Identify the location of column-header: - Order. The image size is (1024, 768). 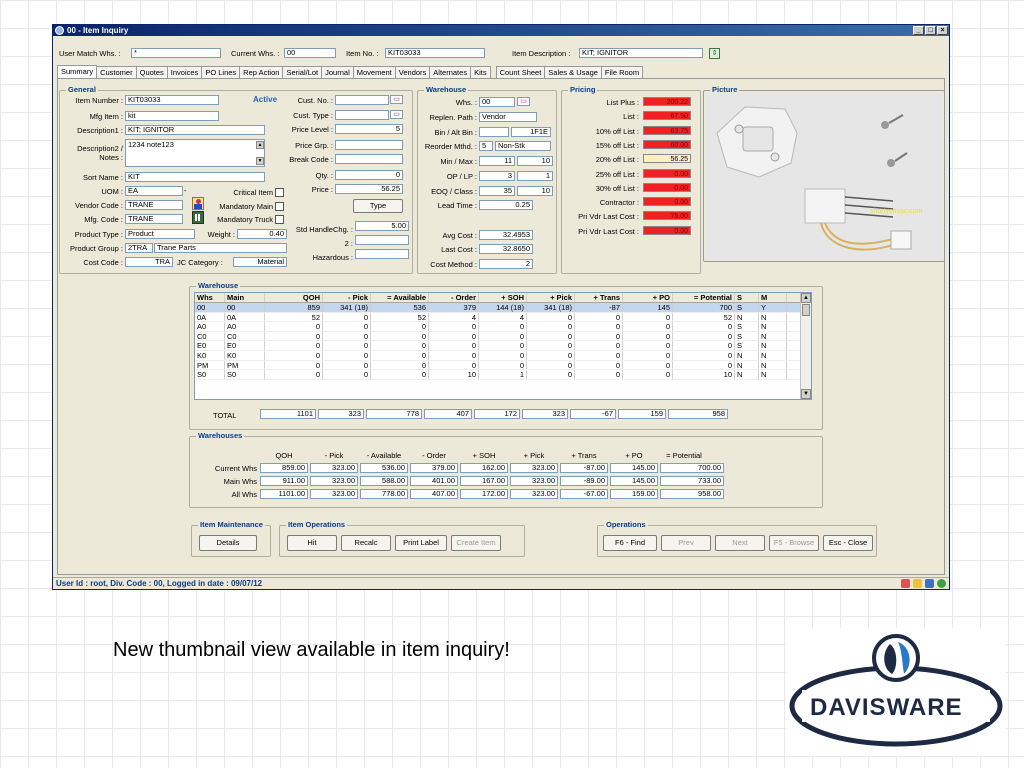
(454, 297).